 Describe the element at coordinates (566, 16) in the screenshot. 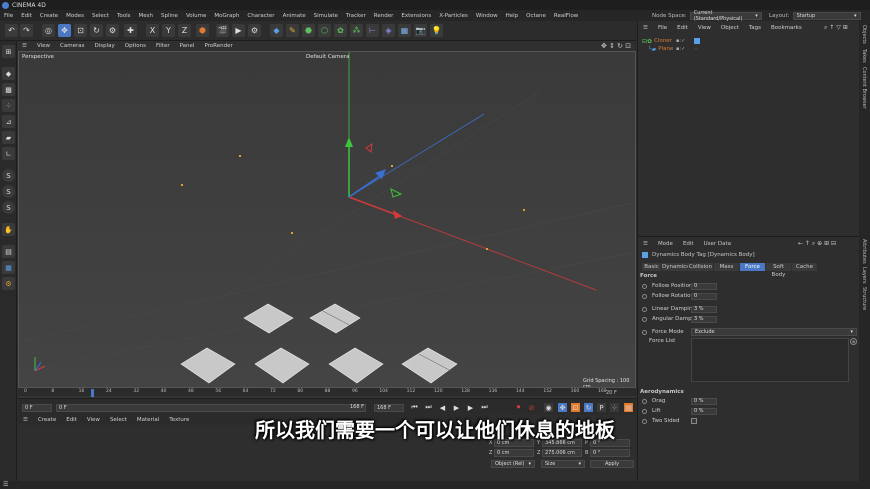

I see `menu-realflow: RealFlow` at that location.